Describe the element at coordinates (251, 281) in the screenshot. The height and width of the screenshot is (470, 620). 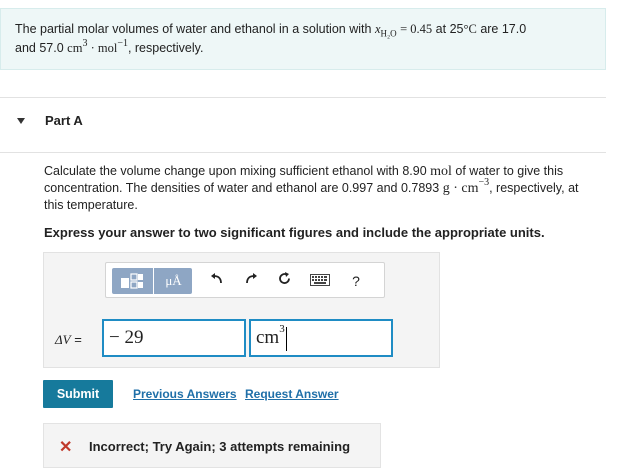
I see `redo-icon` at that location.